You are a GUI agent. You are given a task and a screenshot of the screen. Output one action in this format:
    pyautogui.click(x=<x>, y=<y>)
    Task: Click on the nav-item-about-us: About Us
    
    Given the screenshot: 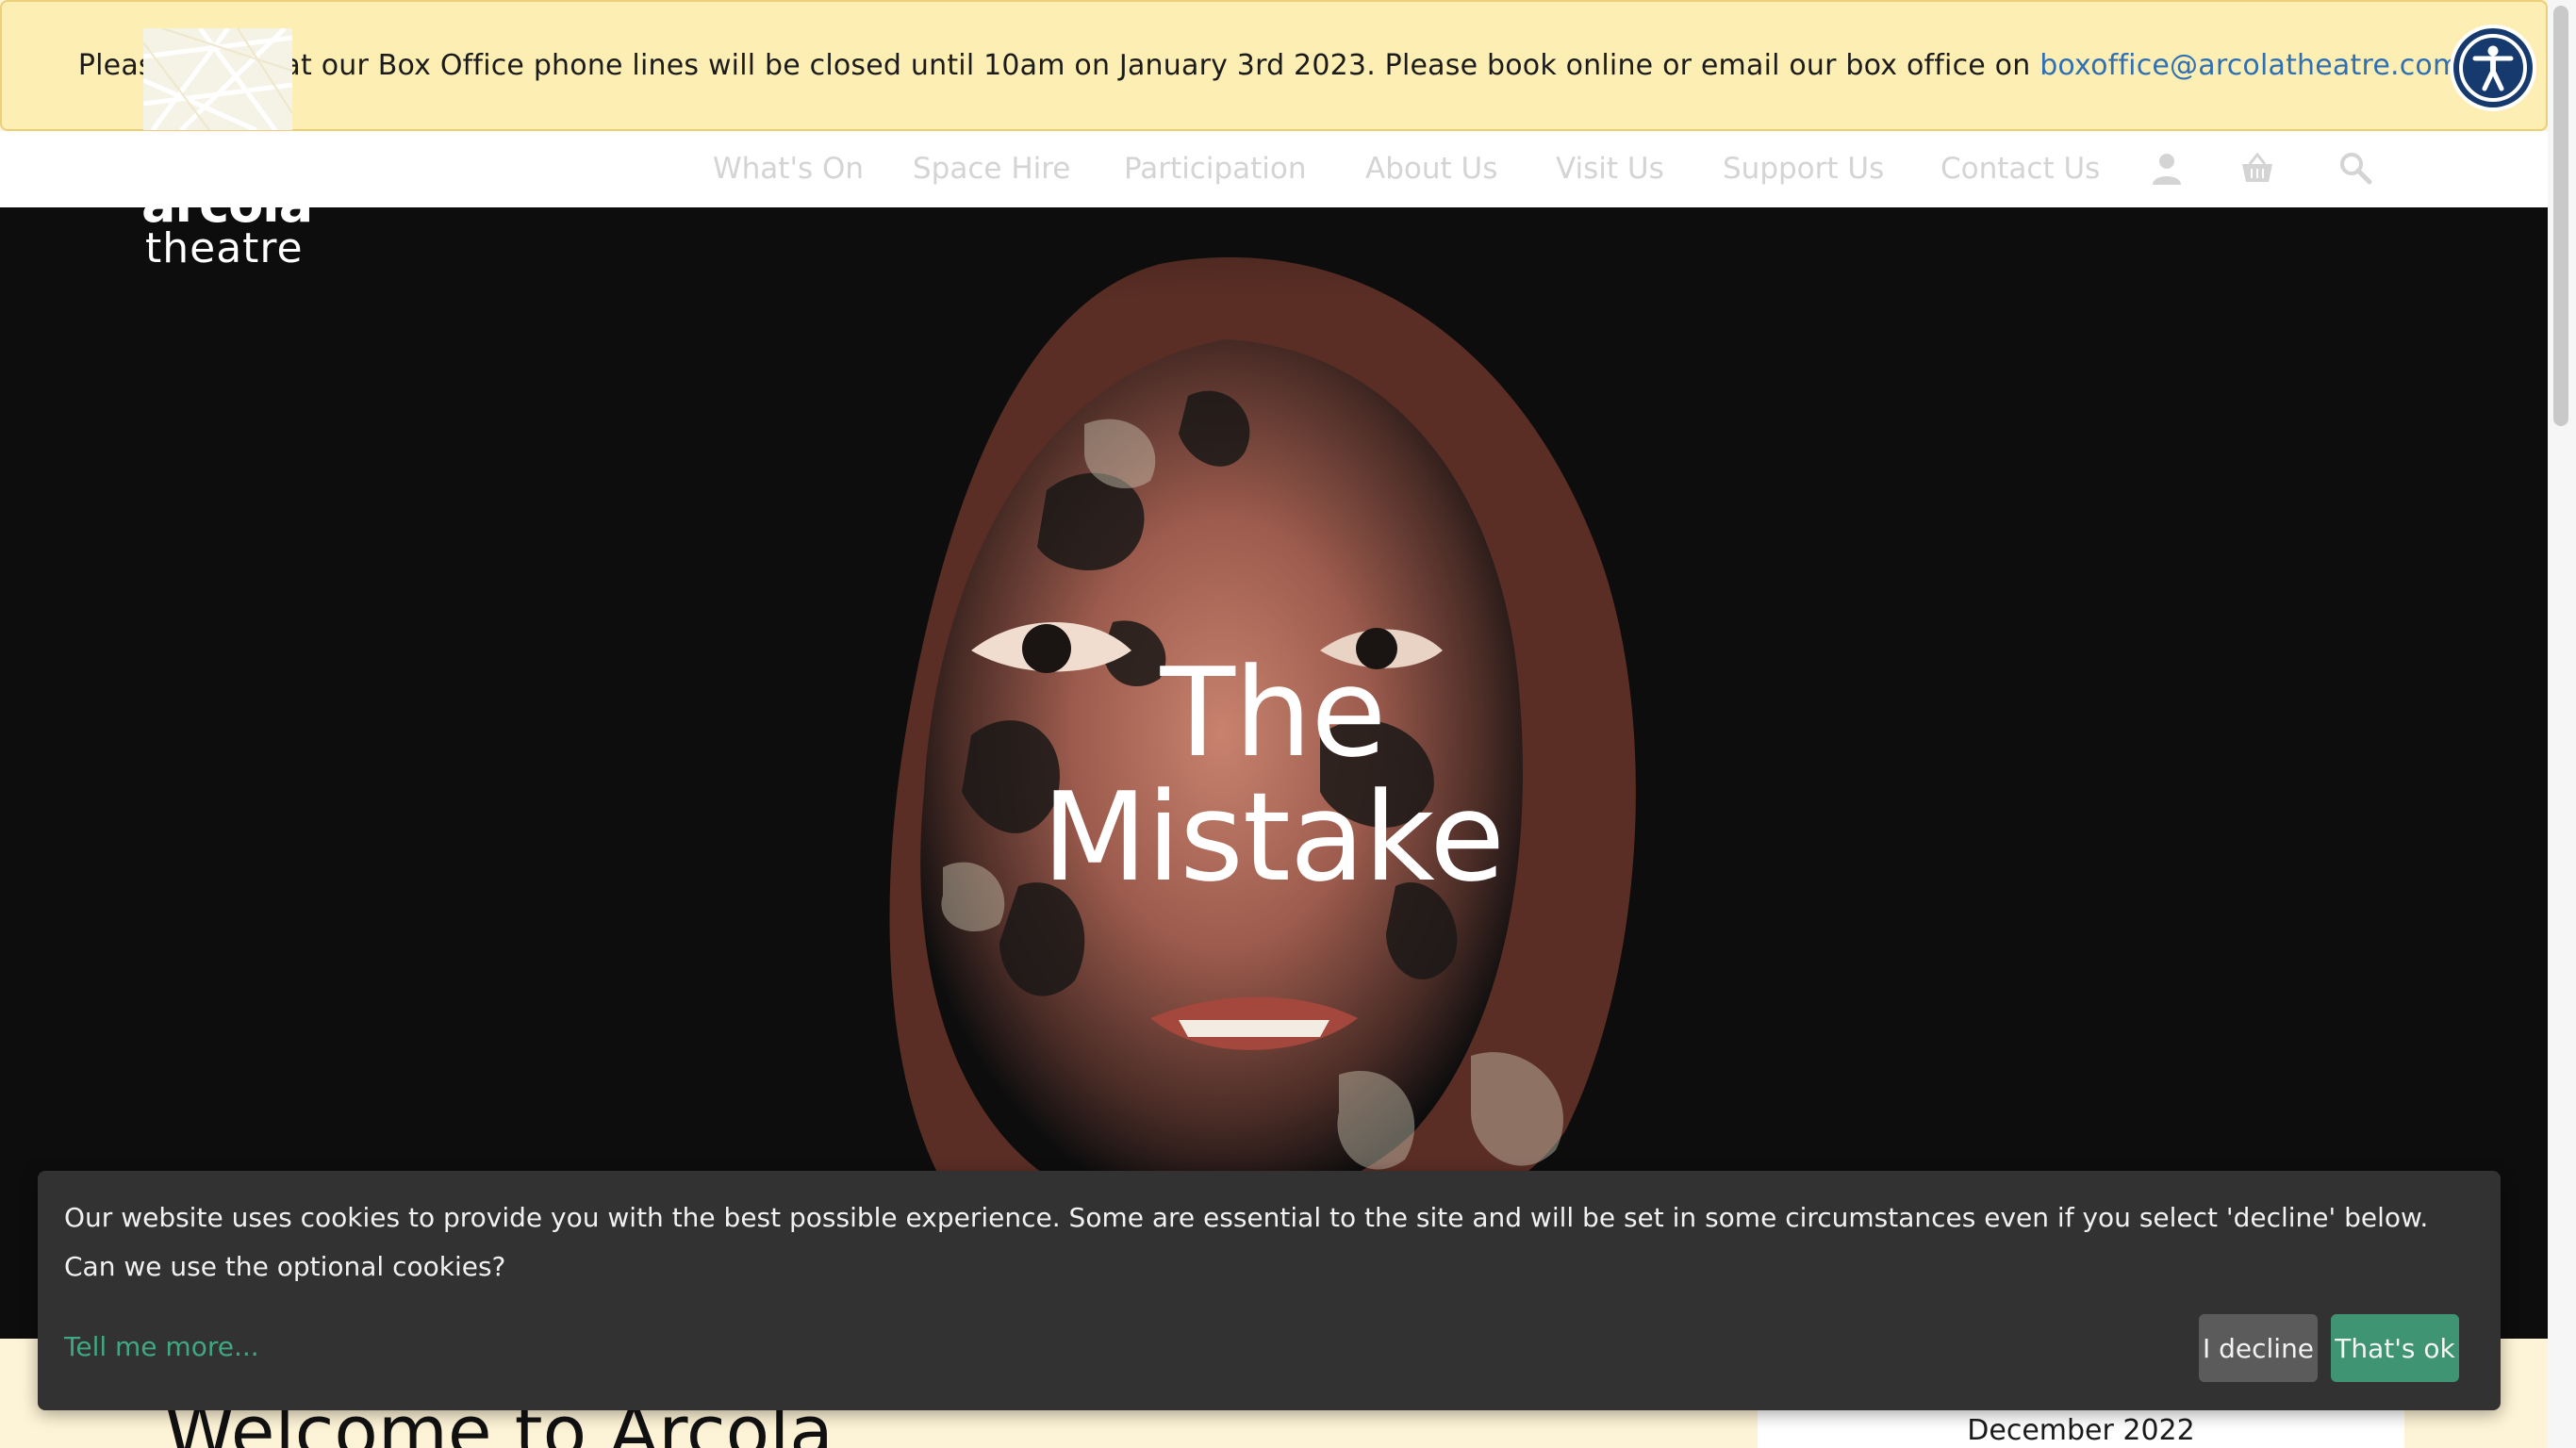 What is the action you would take?
    pyautogui.click(x=1431, y=169)
    